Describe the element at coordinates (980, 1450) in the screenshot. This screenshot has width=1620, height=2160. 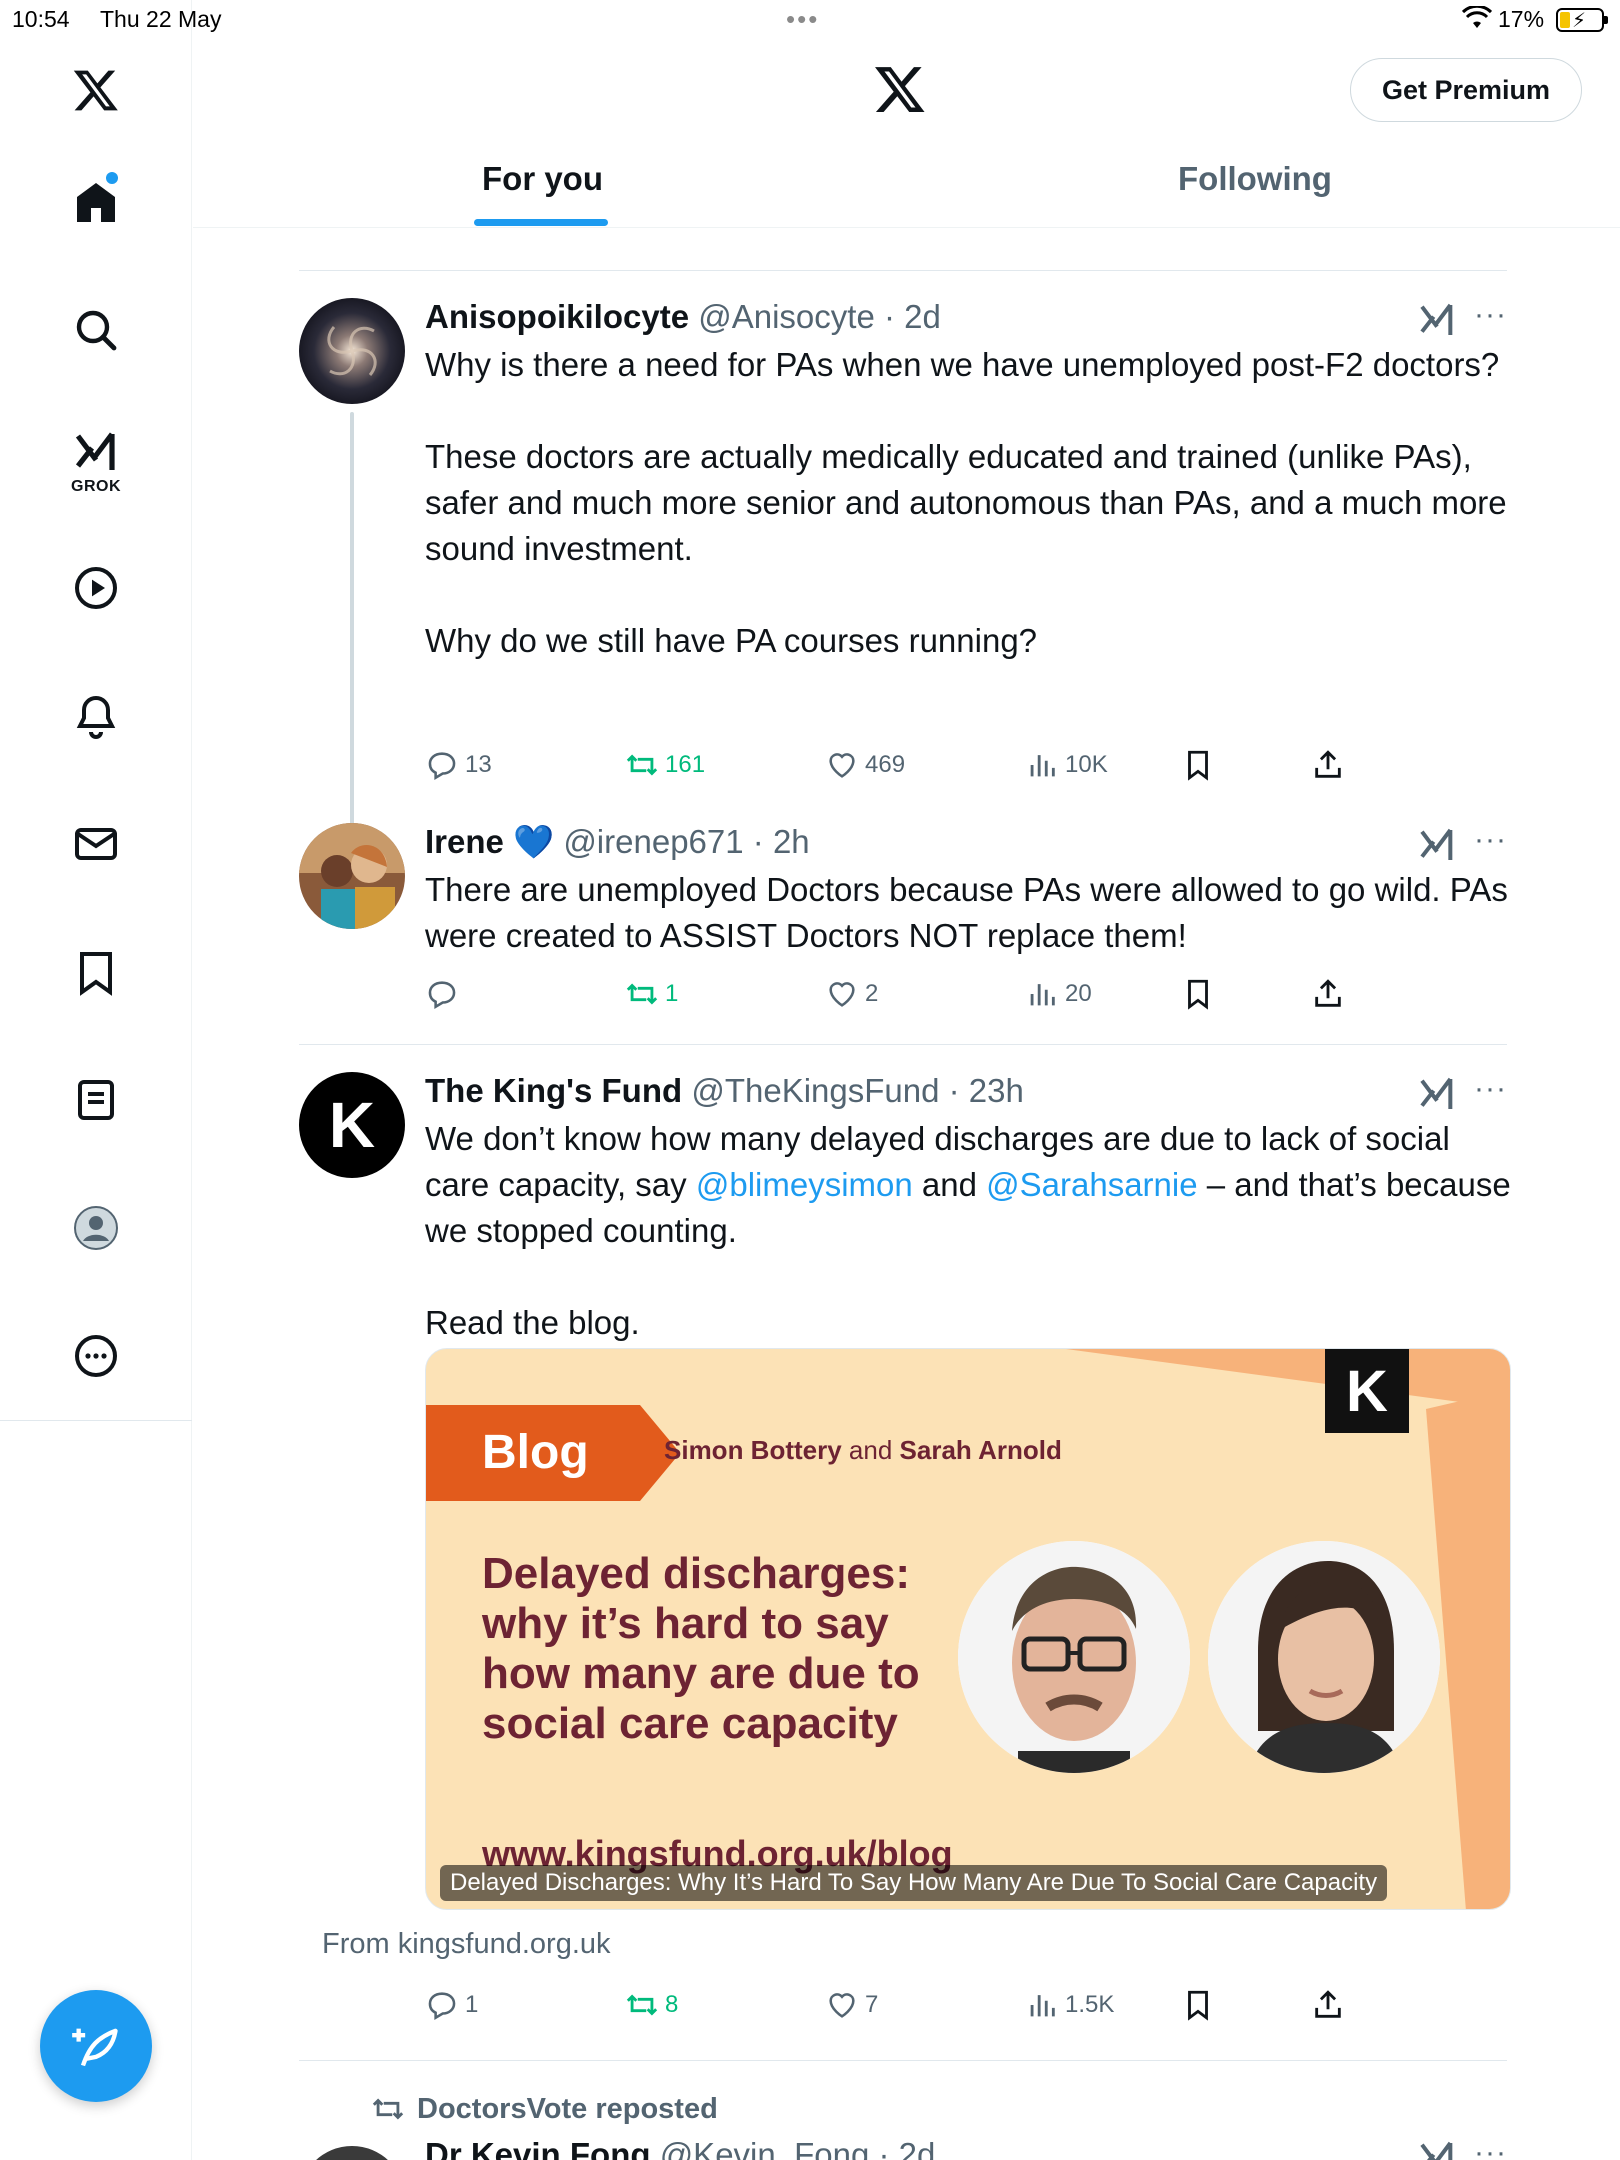
I see `author-2: Sarah Arnold` at that location.